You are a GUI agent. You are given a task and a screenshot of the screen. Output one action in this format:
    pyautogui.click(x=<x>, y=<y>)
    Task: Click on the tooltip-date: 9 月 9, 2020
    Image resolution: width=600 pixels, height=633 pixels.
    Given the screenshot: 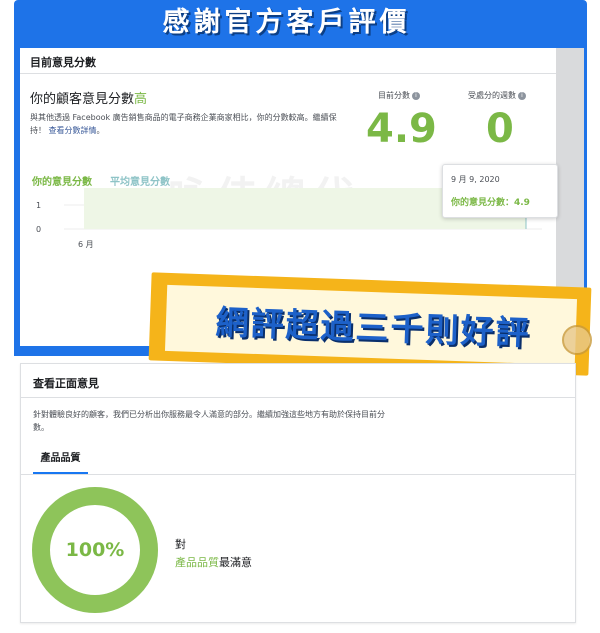 What is the action you would take?
    pyautogui.click(x=475, y=179)
    